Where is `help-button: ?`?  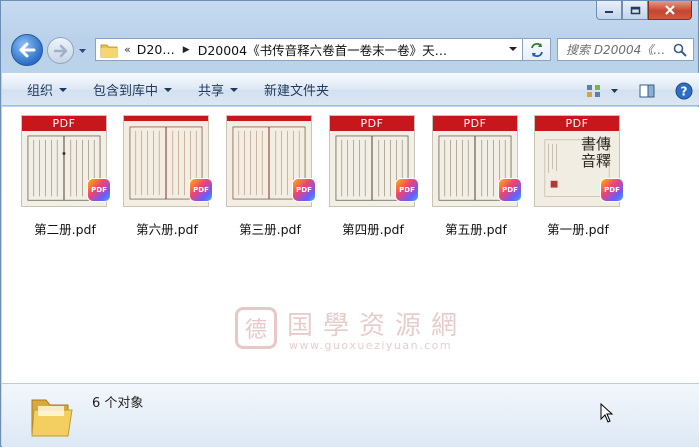
help-button: ? is located at coordinates (684, 90).